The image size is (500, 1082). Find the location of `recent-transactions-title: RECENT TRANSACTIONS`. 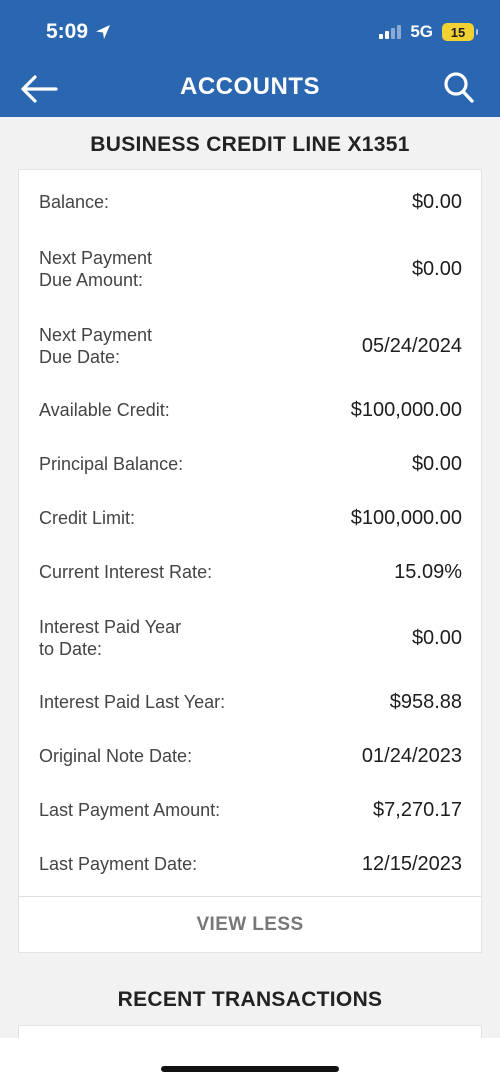

recent-transactions-title: RECENT TRANSACTIONS is located at coordinates (250, 999).